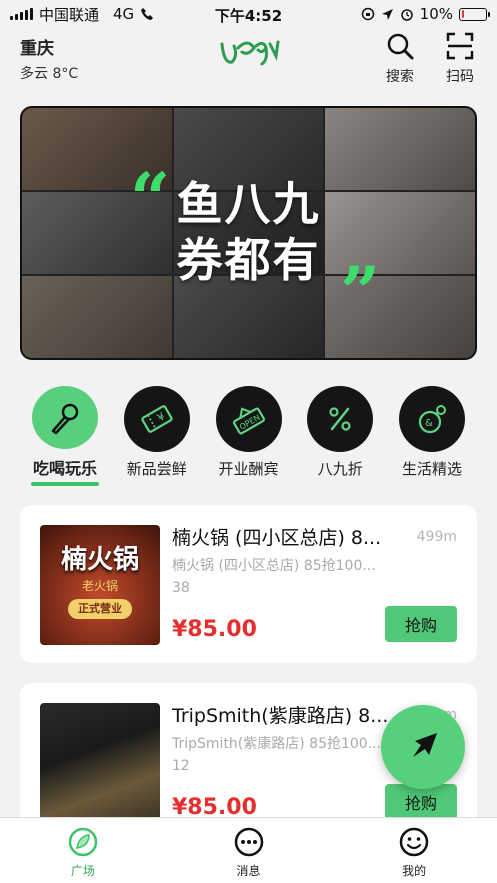  I want to click on status-right: 10%, so click(425, 14).